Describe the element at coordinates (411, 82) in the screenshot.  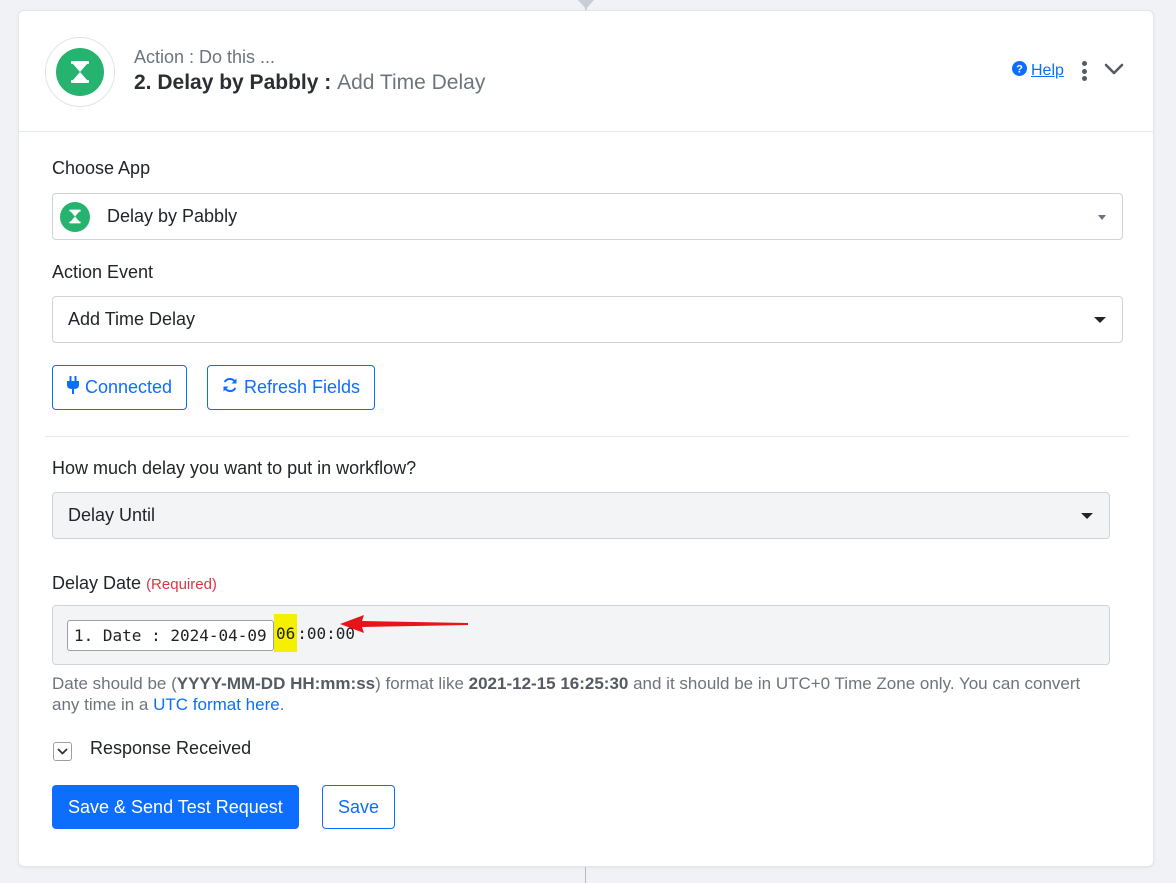
I see `step-title-event: Add Time Delay` at that location.